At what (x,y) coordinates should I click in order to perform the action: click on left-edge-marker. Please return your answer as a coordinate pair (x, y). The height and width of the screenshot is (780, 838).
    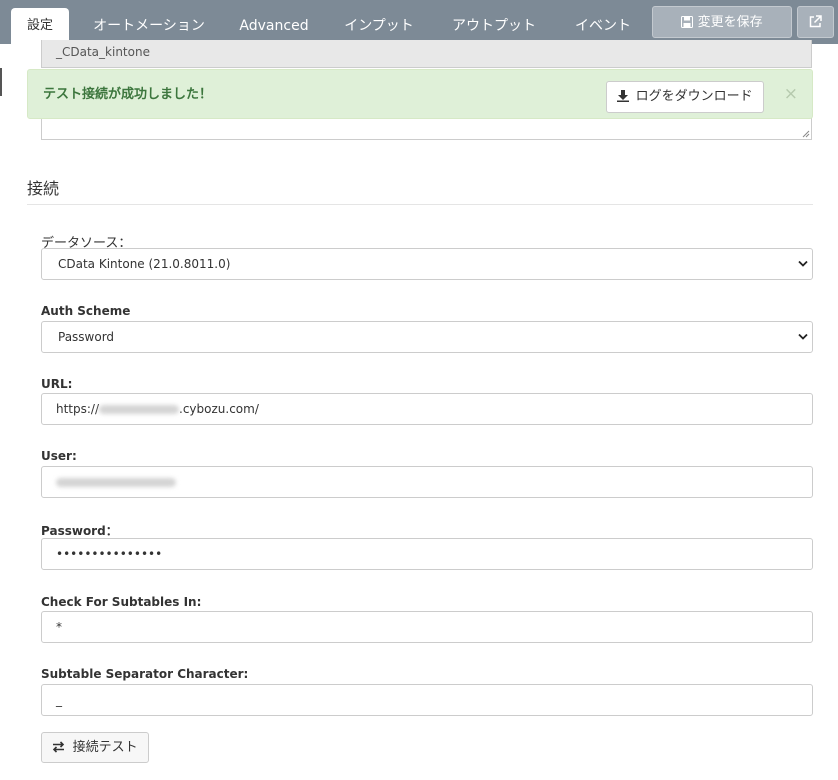
    Looking at the image, I should click on (1, 82).